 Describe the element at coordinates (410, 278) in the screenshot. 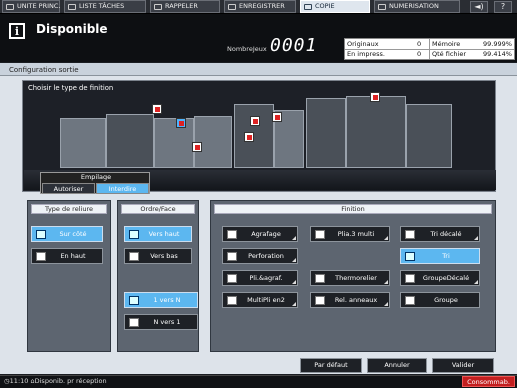

I see `offset-group-icon` at that location.